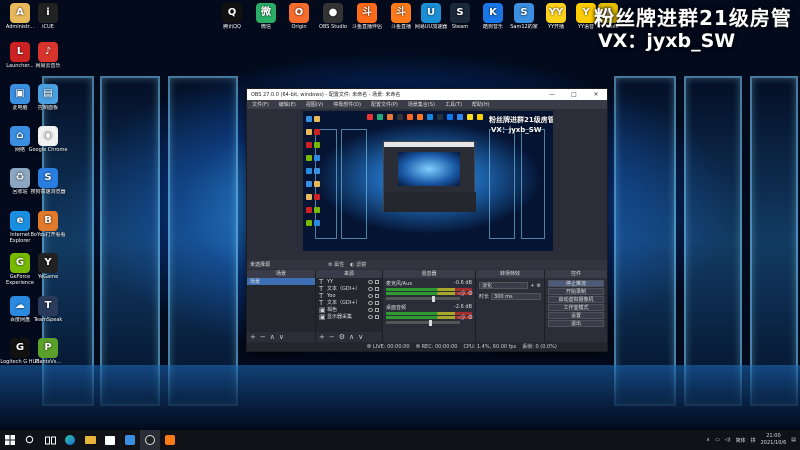  Describe the element at coordinates (272, 337) in the screenshot. I see `move-up-button: ∧` at that location.